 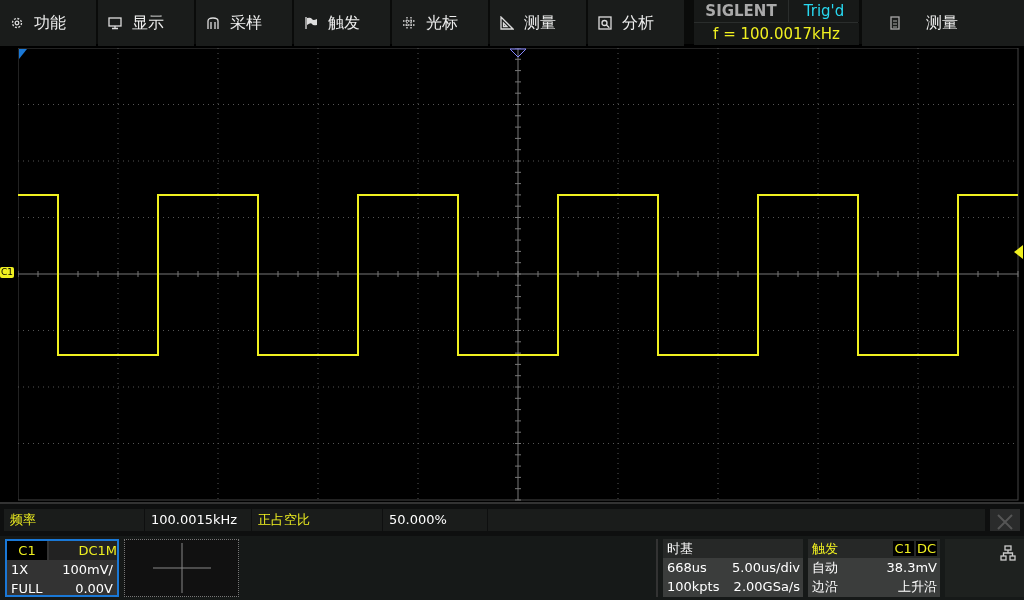 What do you see at coordinates (895, 23) in the screenshot?
I see `list-icon` at bounding box center [895, 23].